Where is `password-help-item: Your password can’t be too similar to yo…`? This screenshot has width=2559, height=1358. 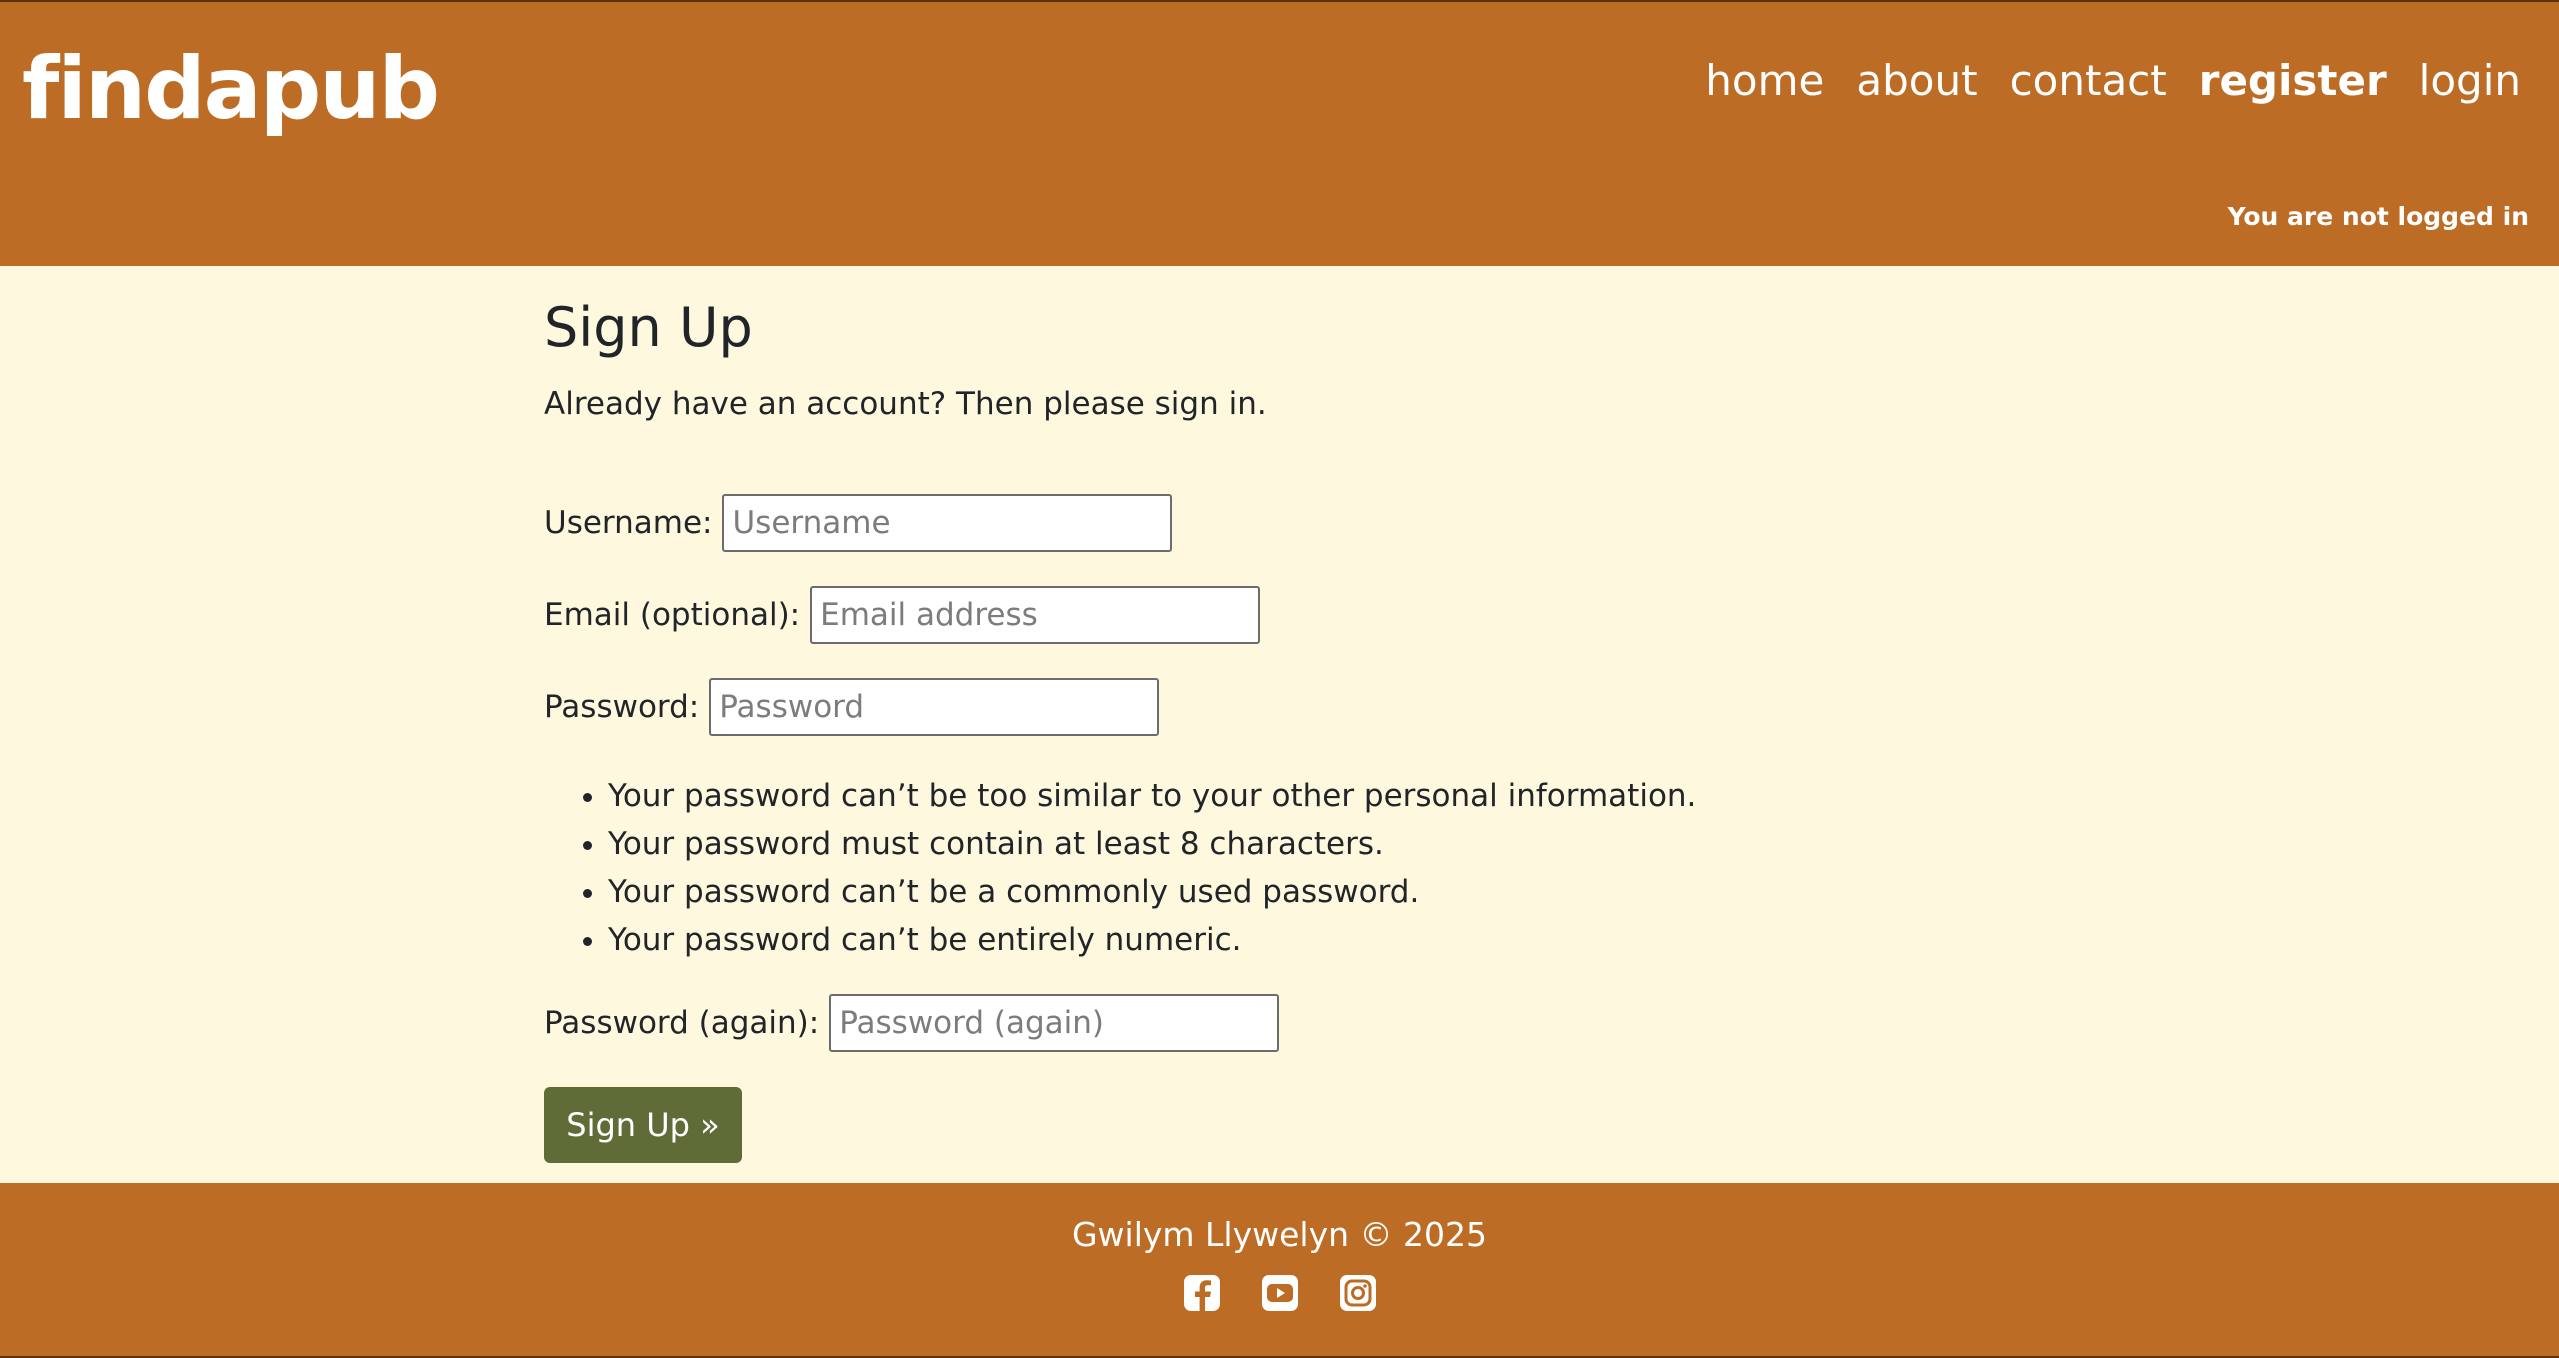 password-help-item: Your password can’t be too similar to yo… is located at coordinates (1152, 796).